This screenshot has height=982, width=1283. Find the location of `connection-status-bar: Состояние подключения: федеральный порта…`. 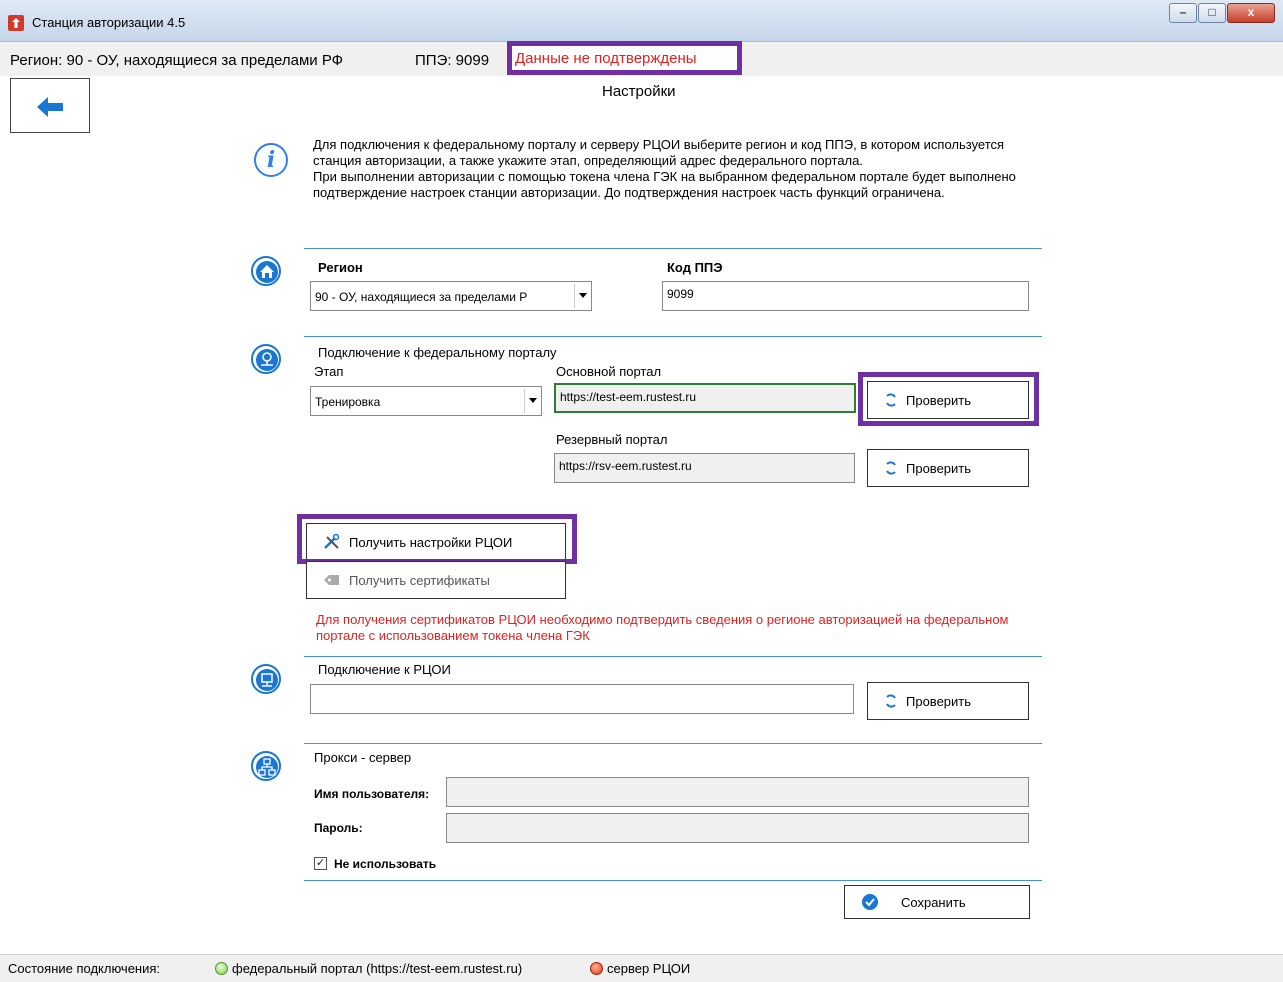

connection-status-bar: Состояние подключения: федеральный порта… is located at coordinates (641, 968).